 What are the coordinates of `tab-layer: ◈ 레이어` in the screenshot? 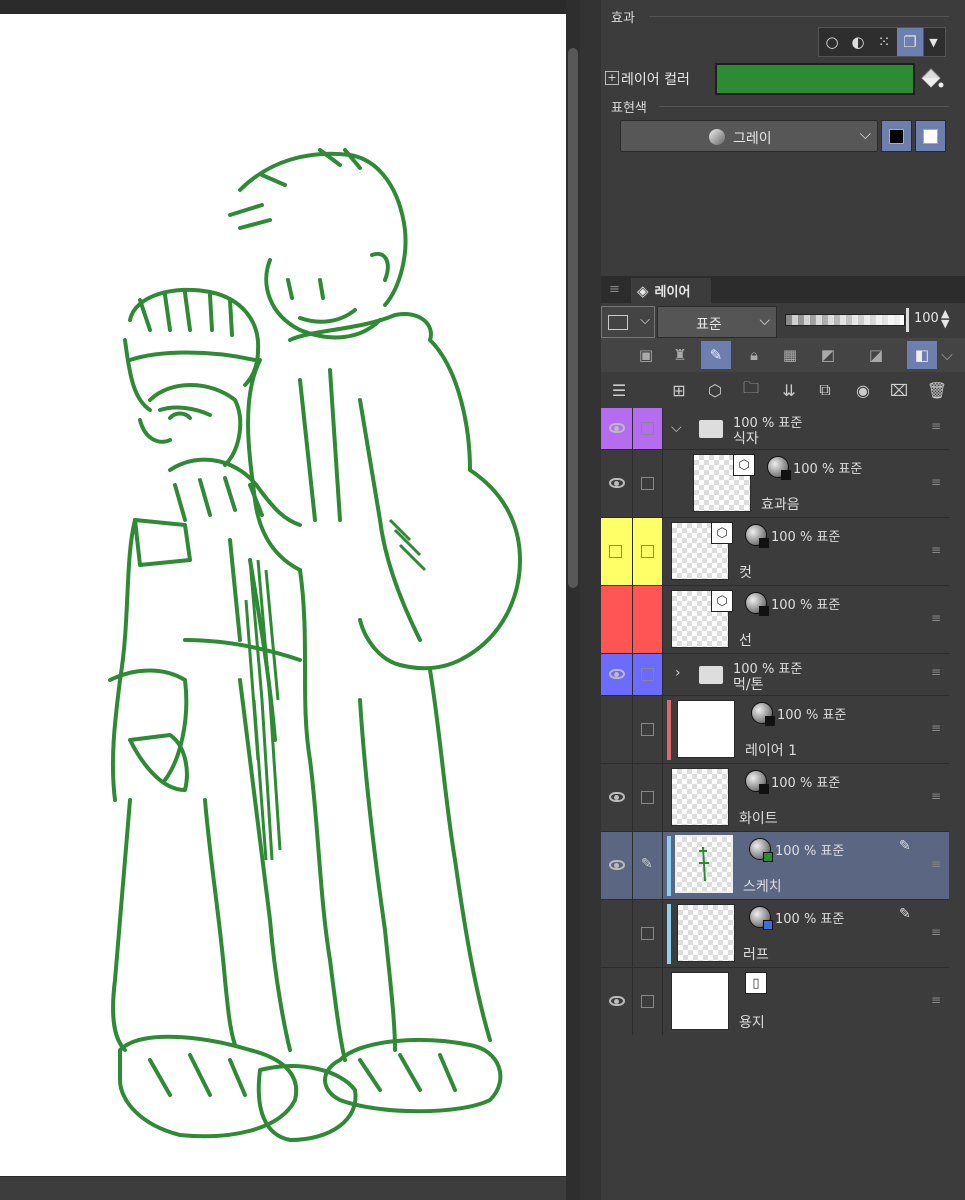 It's located at (671, 290).